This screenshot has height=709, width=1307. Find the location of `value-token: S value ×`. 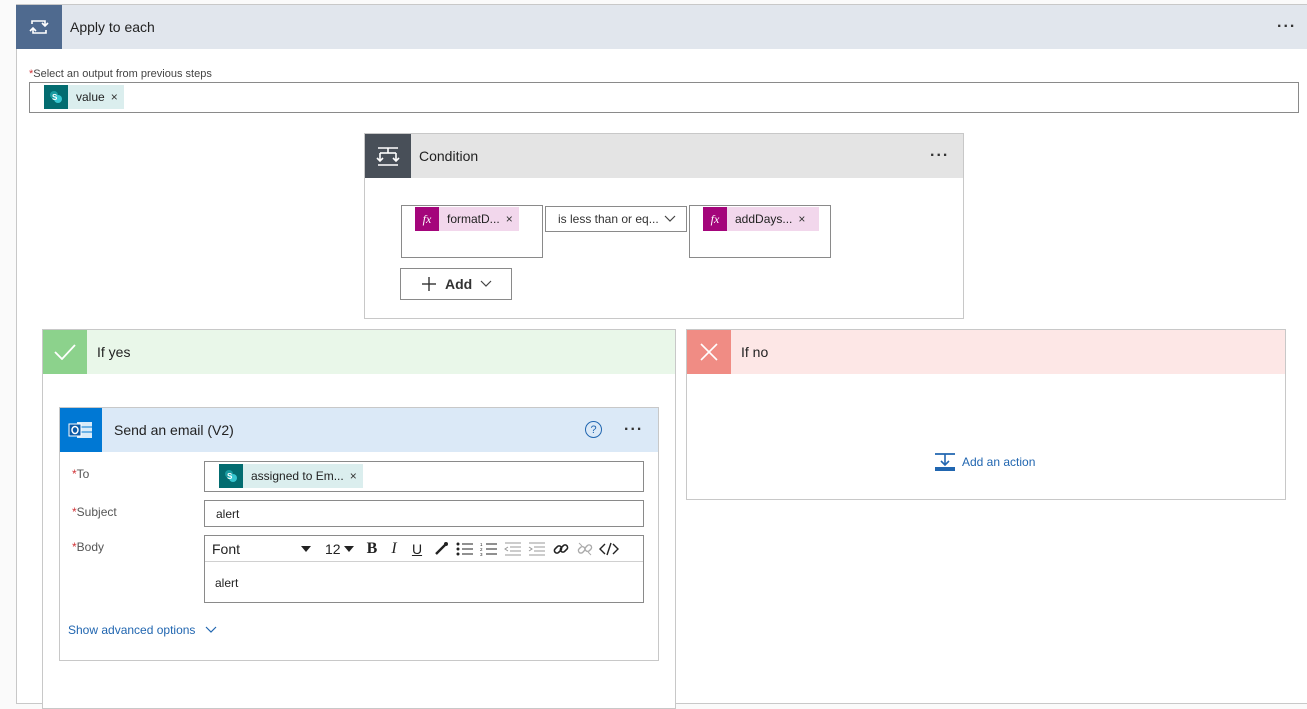

value-token: S value × is located at coordinates (84, 97).